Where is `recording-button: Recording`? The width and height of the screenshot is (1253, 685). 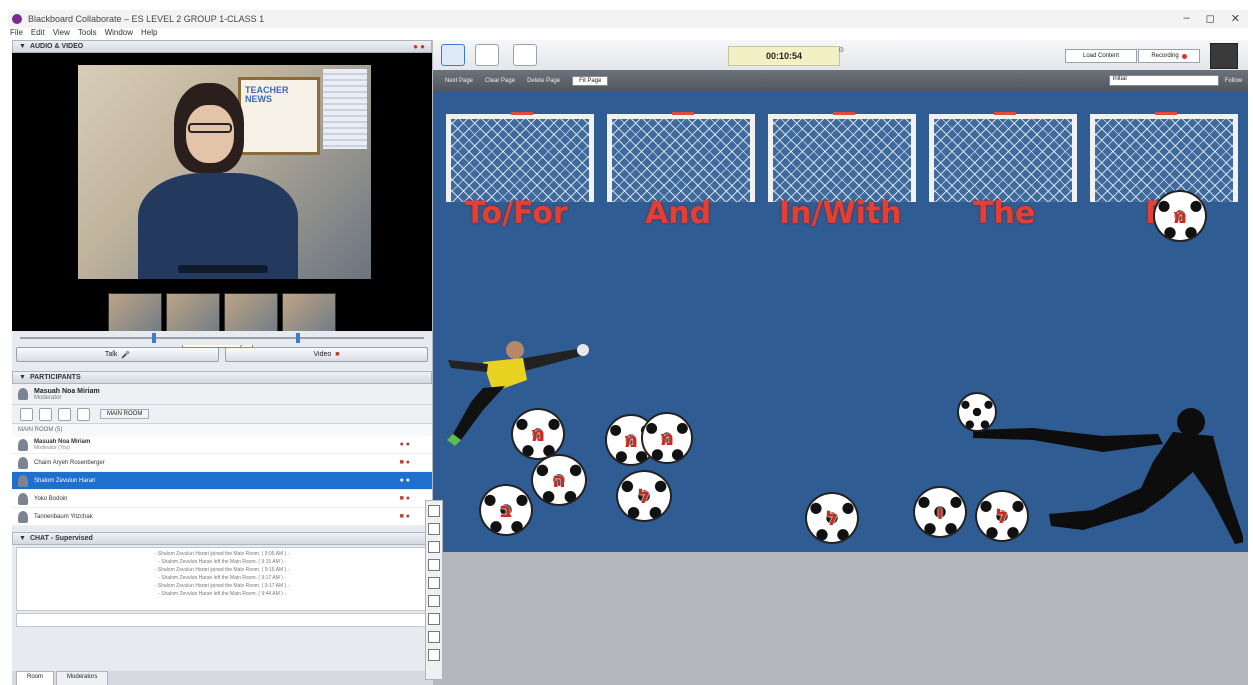 recording-button: Recording is located at coordinates (1169, 56).